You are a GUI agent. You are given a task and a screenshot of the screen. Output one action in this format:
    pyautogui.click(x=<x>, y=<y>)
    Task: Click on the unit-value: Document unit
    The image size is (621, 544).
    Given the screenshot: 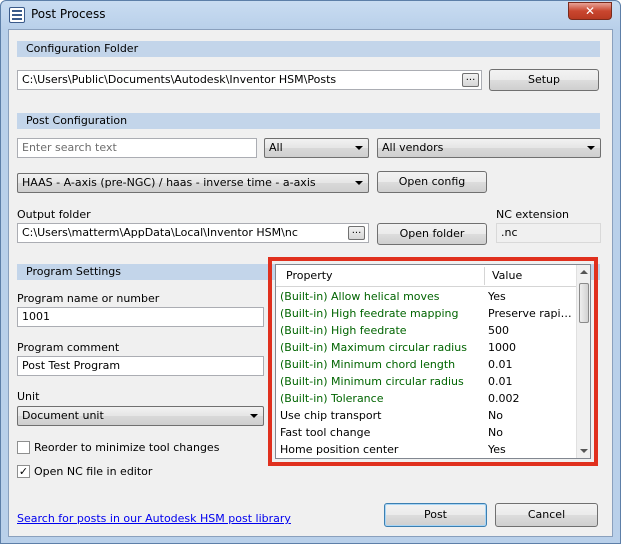 What is the action you would take?
    pyautogui.click(x=63, y=415)
    